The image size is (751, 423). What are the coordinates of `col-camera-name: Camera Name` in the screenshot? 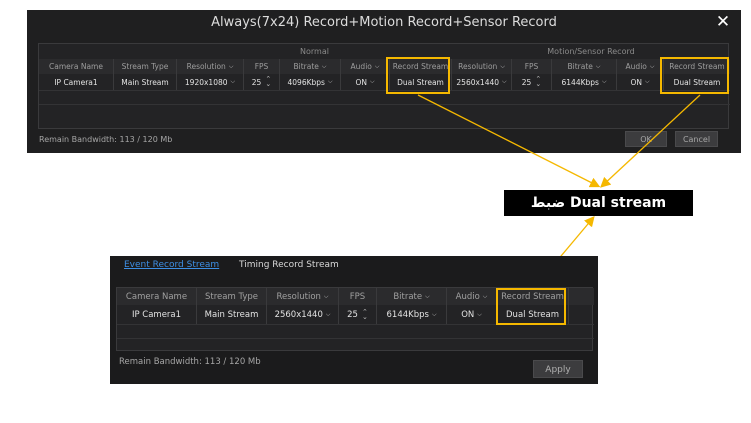 It's located at (157, 296).